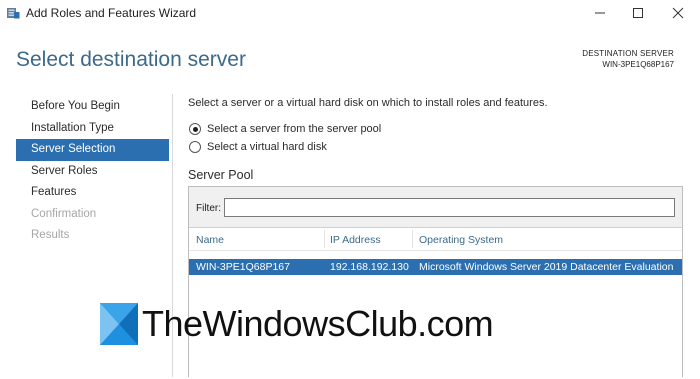 The width and height of the screenshot is (700, 379). What do you see at coordinates (350, 13) in the screenshot?
I see `title-bar: Add Roles and Features Wizard` at bounding box center [350, 13].